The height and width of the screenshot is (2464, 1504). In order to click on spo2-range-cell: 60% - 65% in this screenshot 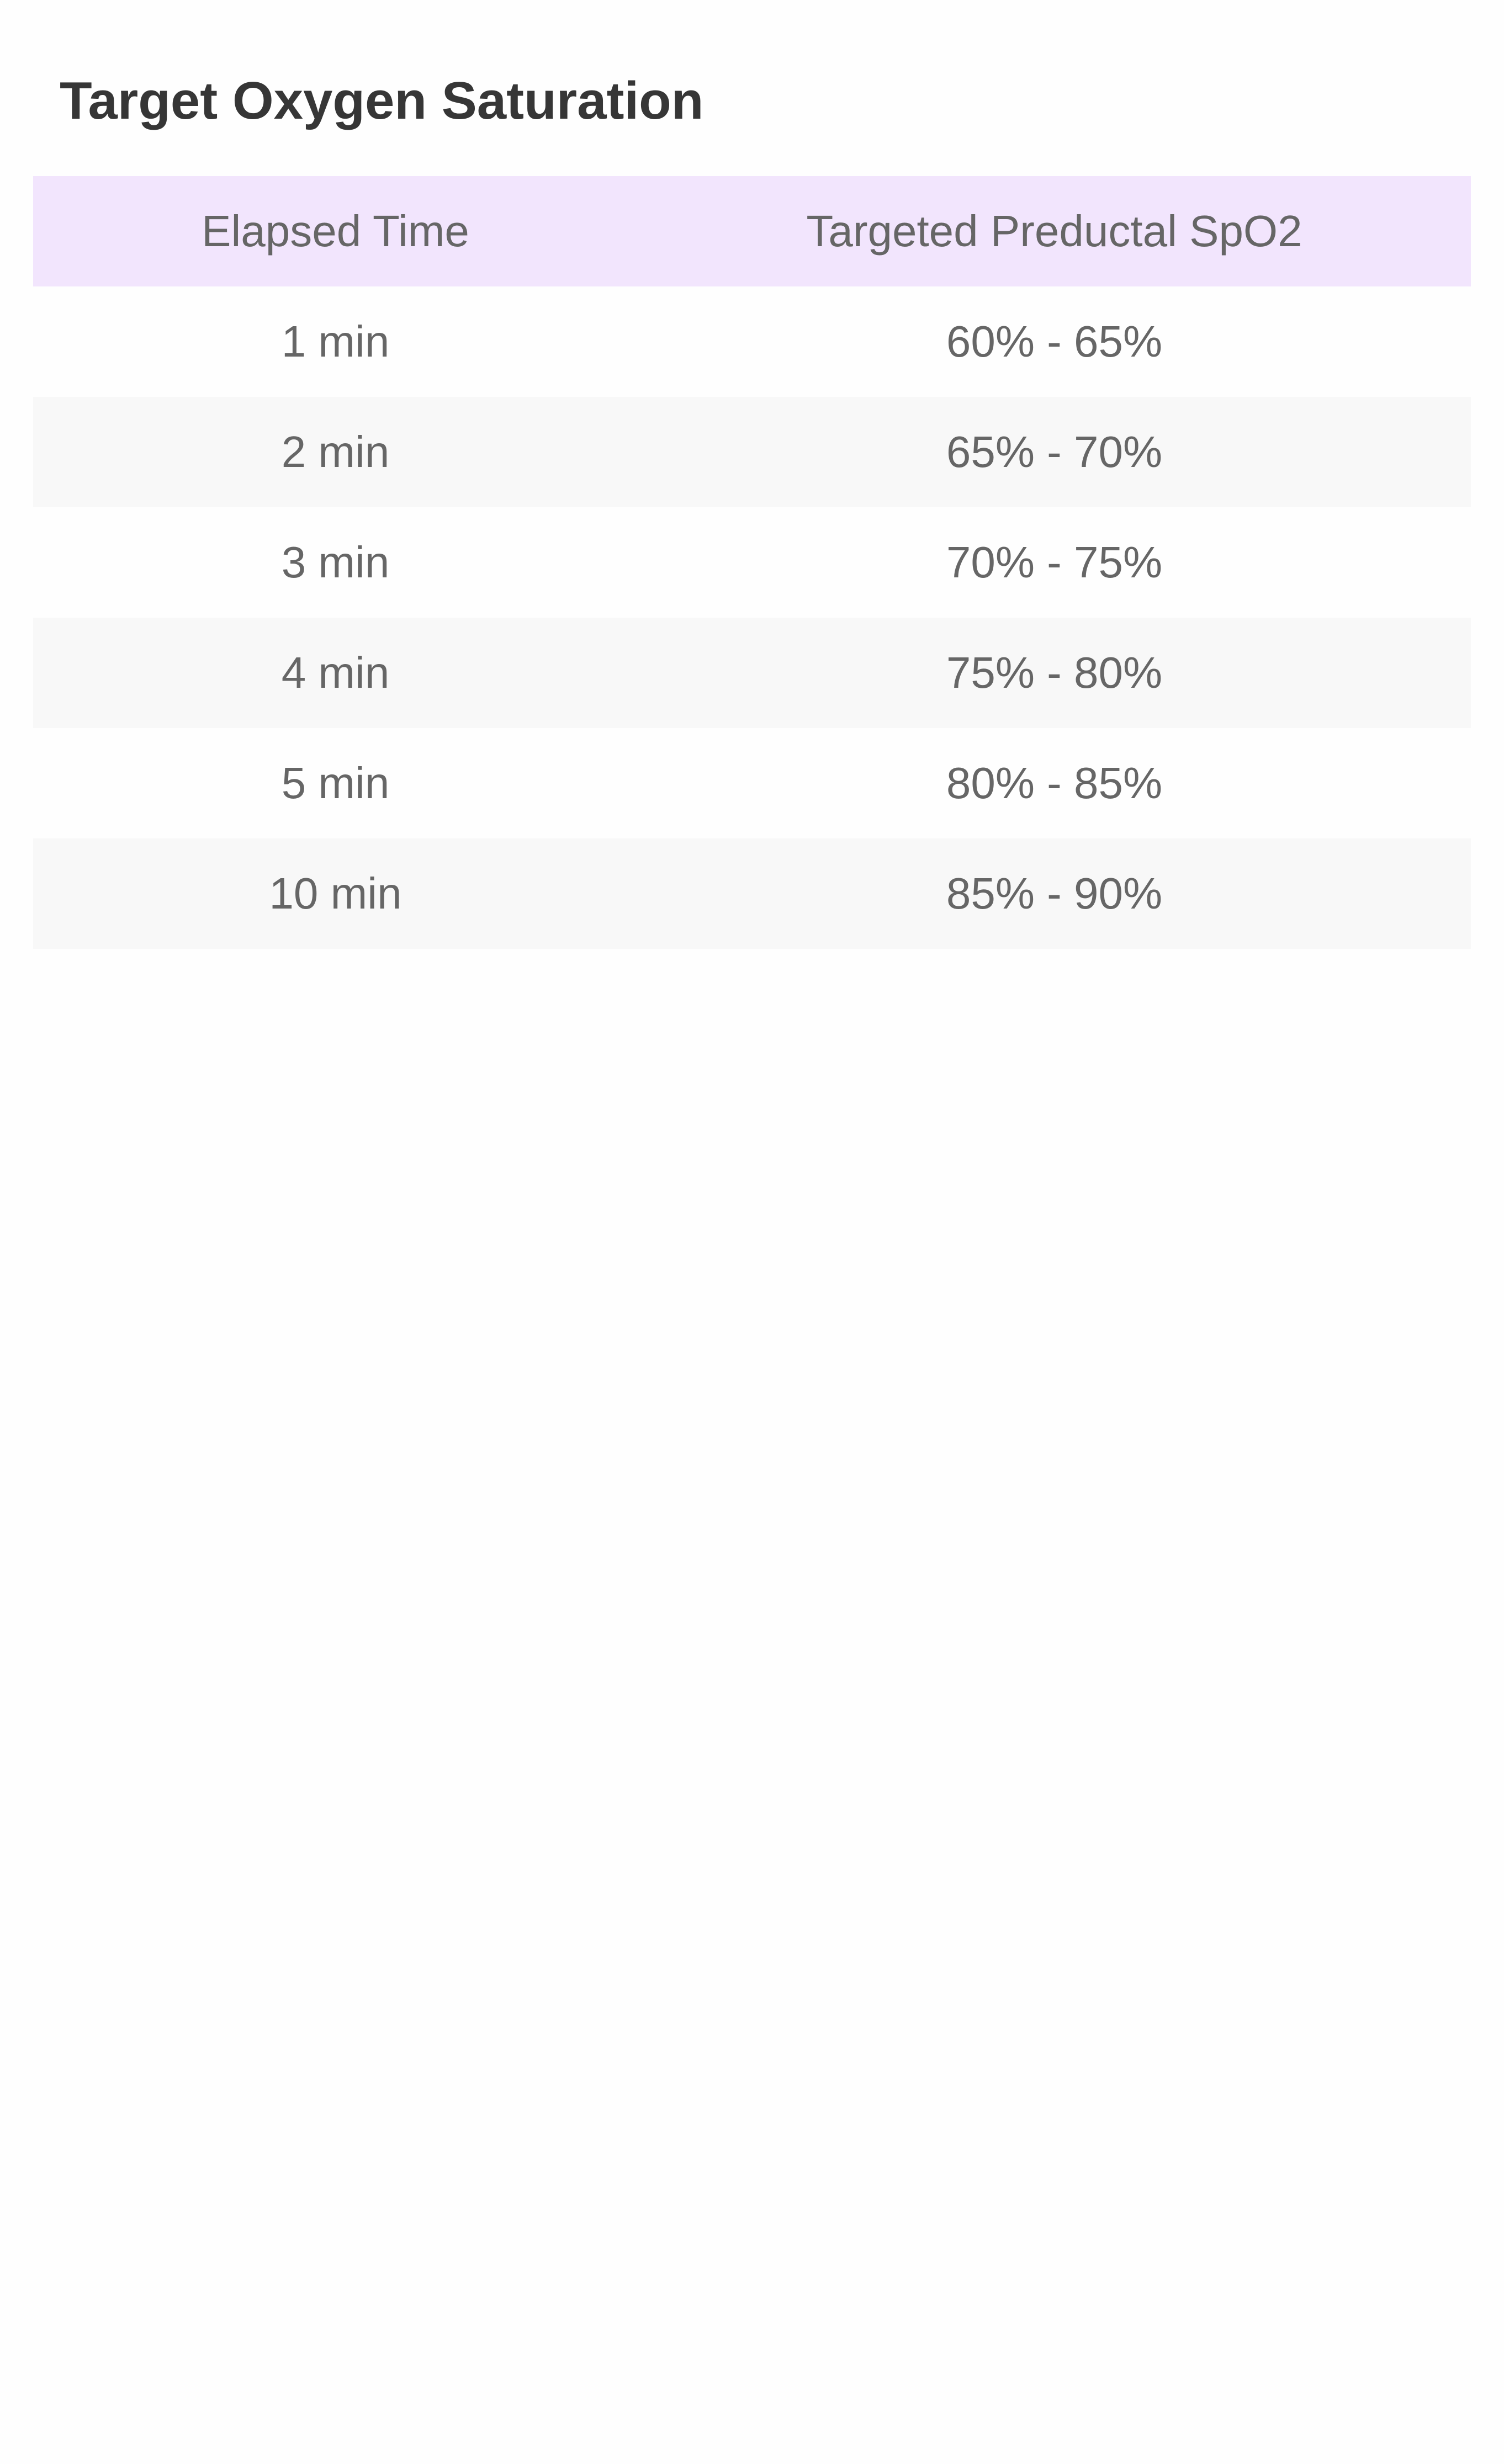, I will do `click(1054, 342)`.